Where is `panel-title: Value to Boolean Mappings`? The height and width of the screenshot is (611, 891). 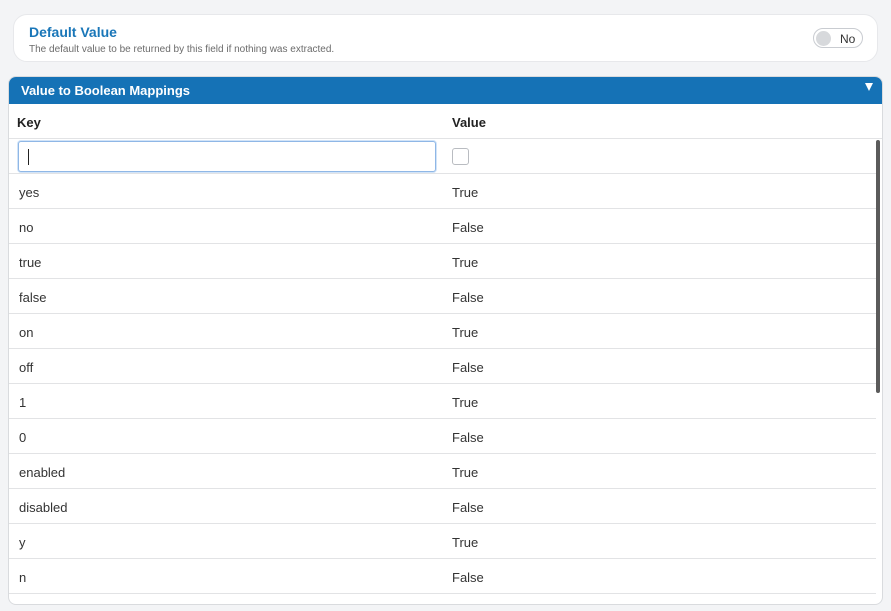
panel-title: Value to Boolean Mappings is located at coordinates (106, 90).